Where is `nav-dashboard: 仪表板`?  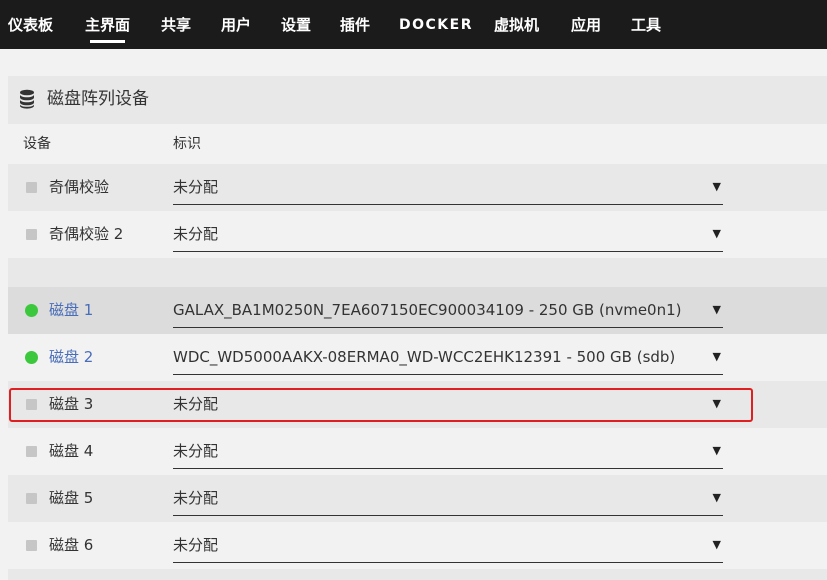
nav-dashboard: 仪表板 is located at coordinates (30, 25).